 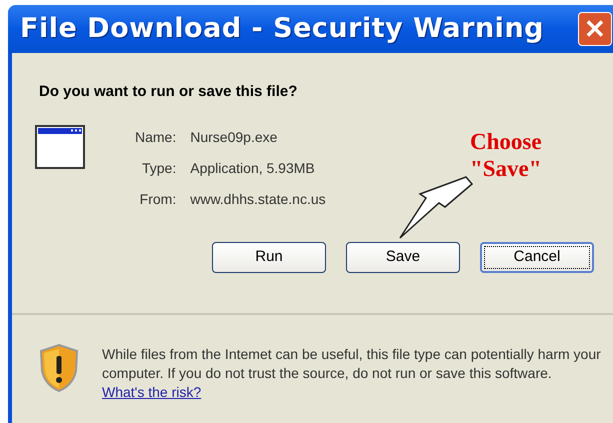 I want to click on shield-warning-icon, so click(x=59, y=368).